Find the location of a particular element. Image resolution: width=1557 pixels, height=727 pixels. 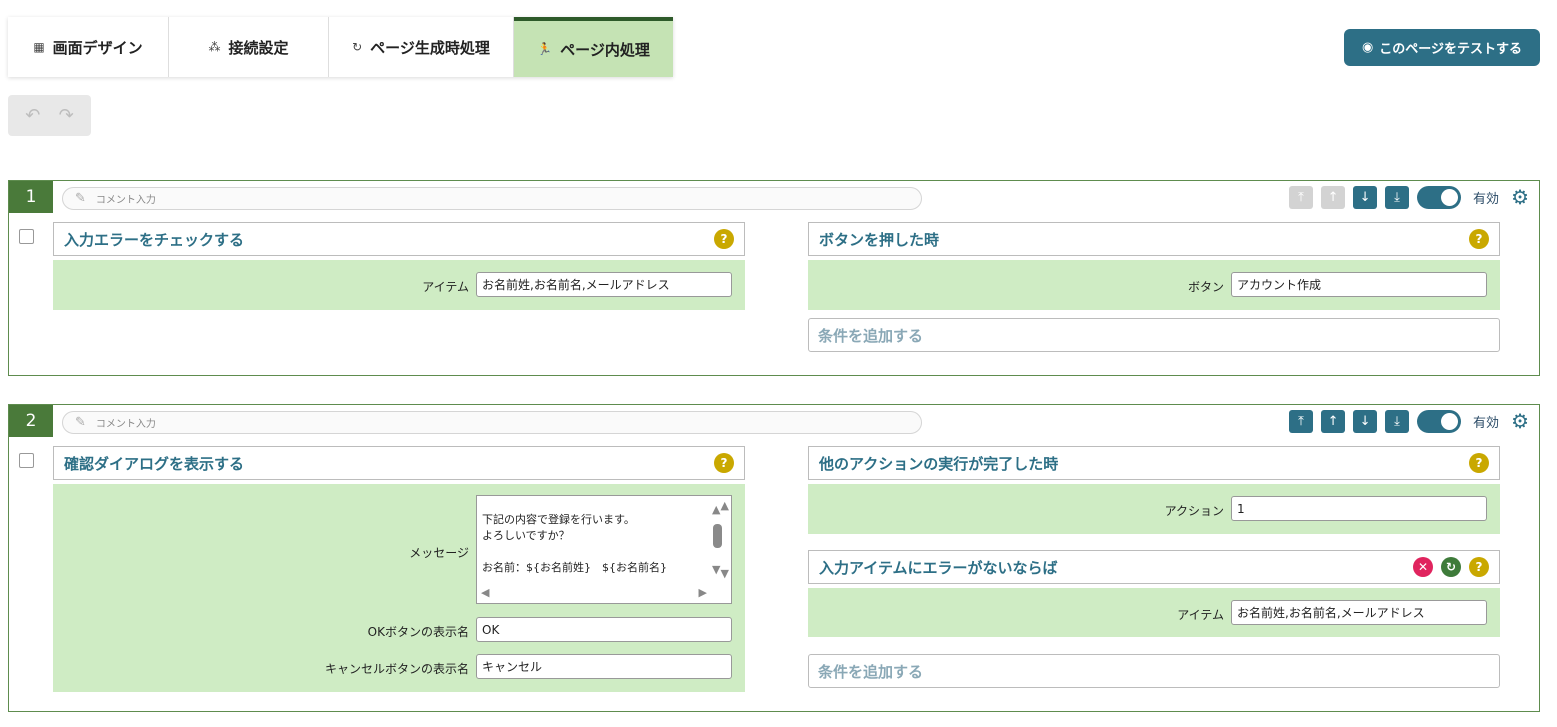

refresh-icon: ↻ is located at coordinates (357, 47).